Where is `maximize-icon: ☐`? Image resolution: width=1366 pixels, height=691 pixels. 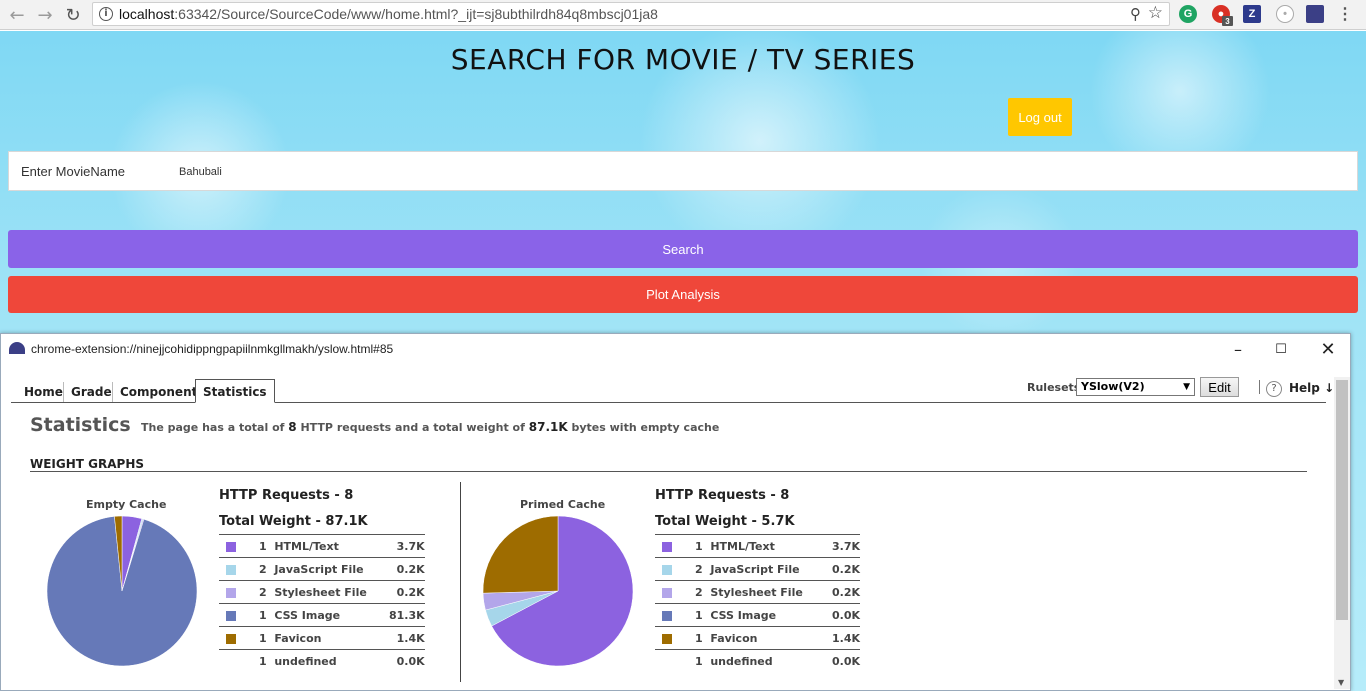
maximize-icon: ☐ is located at coordinates (1281, 349).